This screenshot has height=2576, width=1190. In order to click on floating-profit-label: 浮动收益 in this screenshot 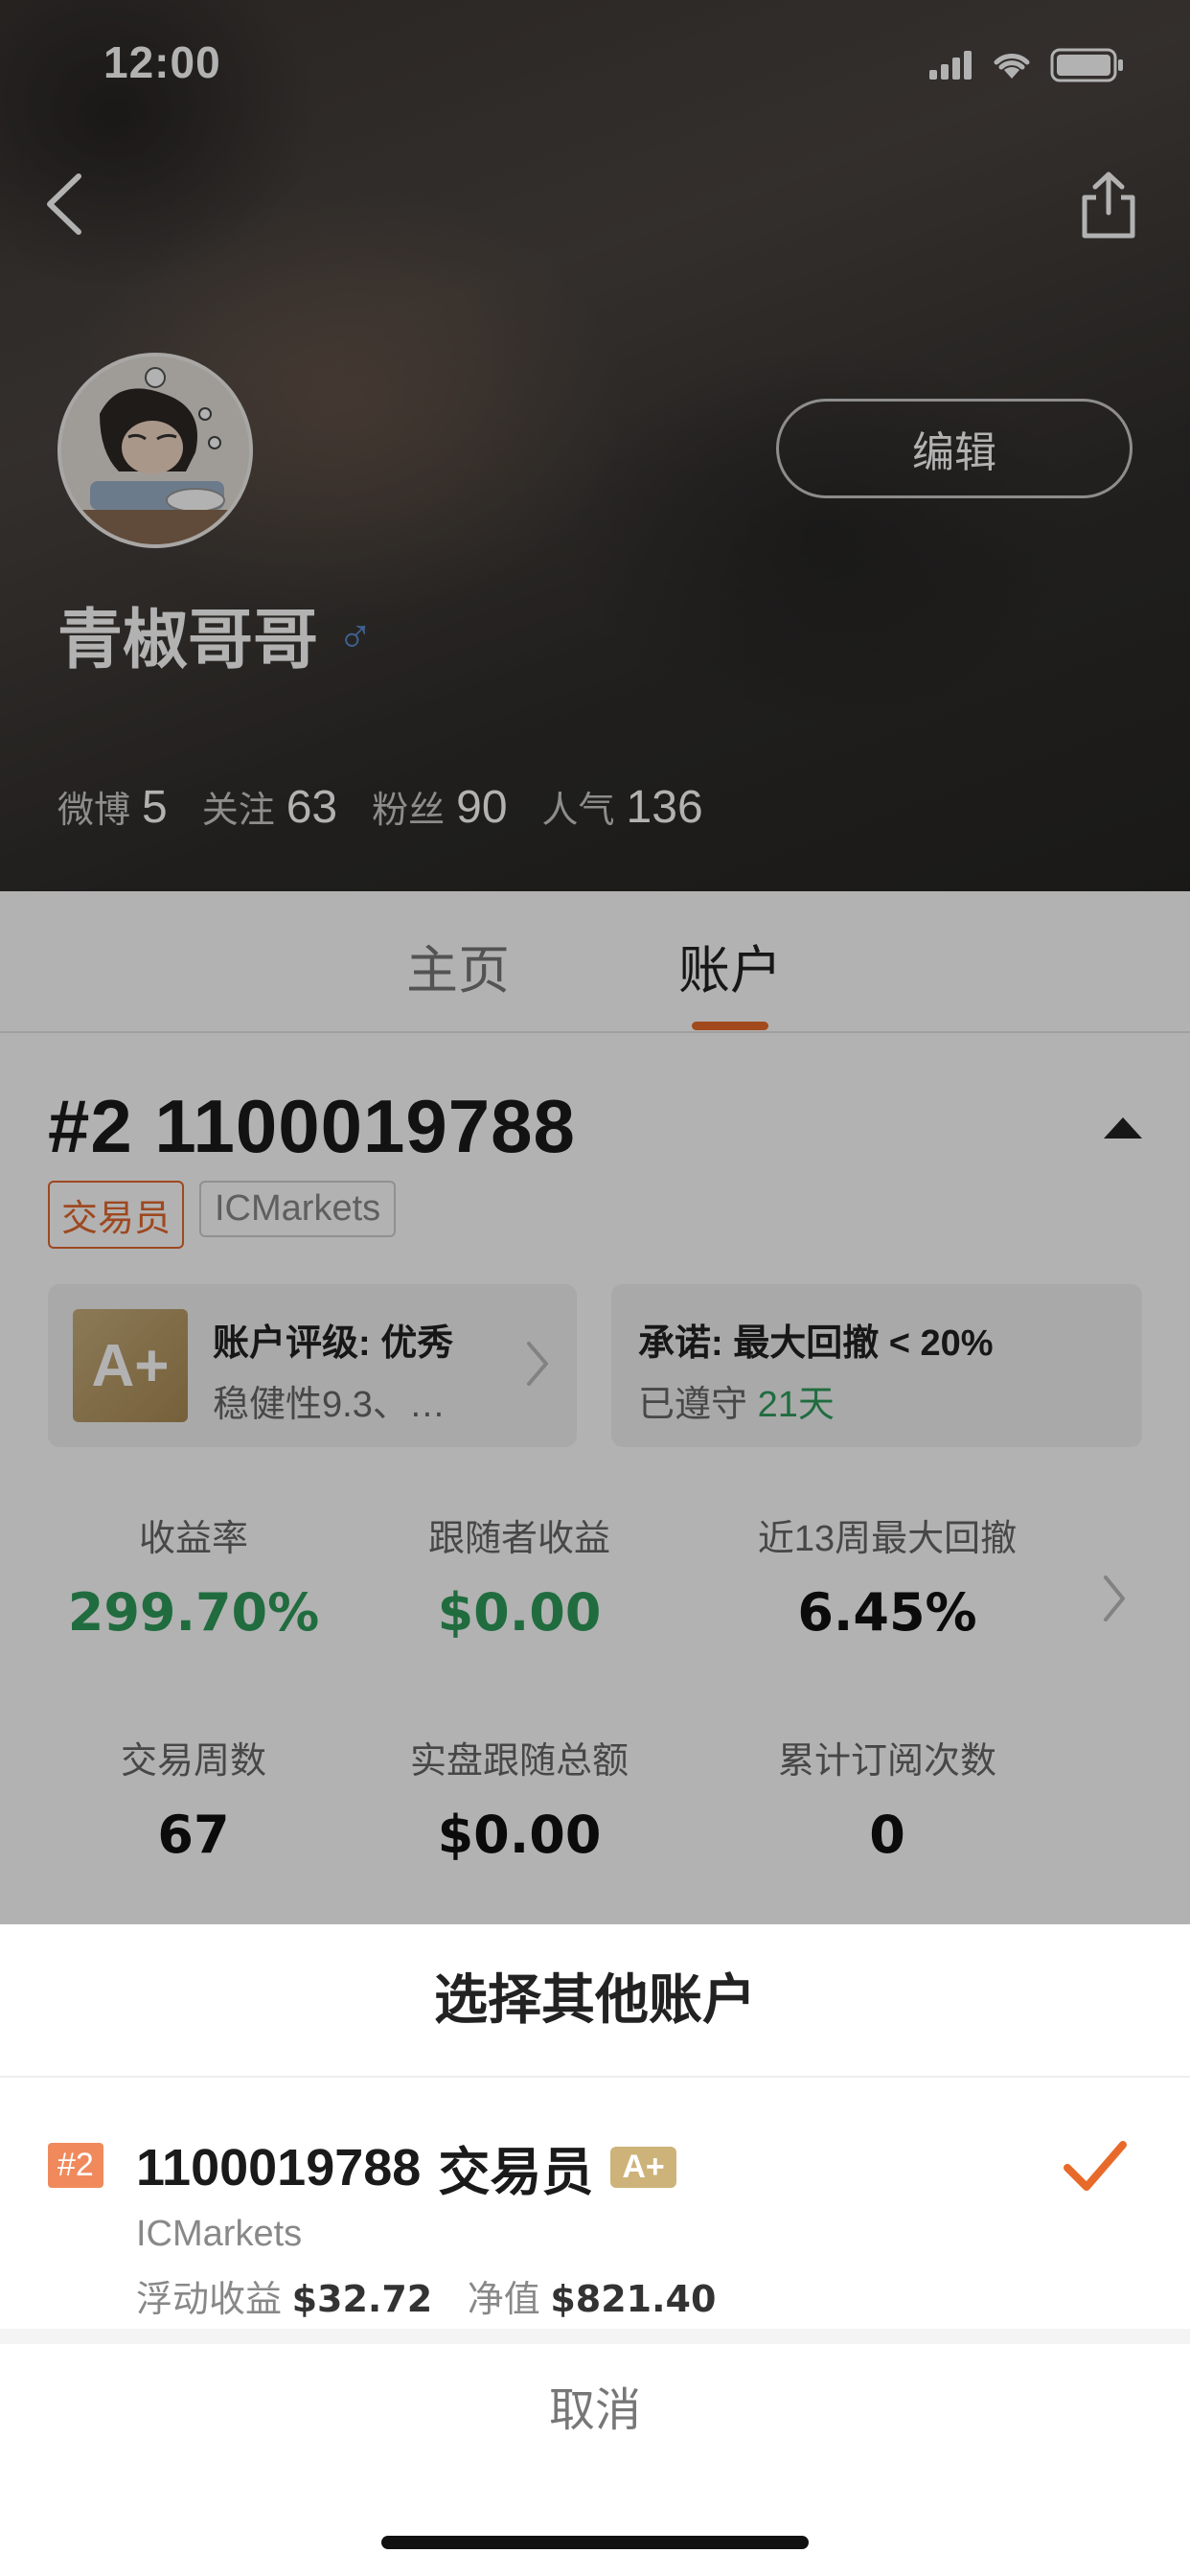, I will do `click(210, 2300)`.